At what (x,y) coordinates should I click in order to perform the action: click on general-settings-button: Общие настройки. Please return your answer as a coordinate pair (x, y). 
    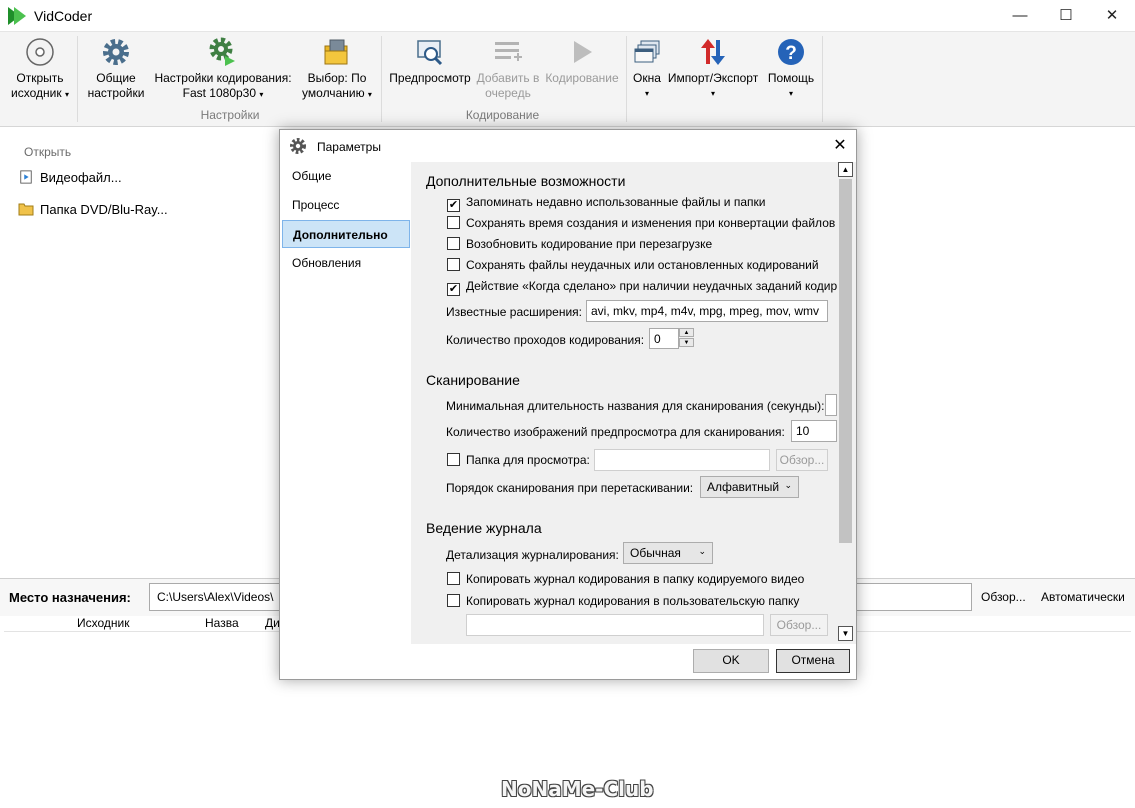
    Looking at the image, I should click on (116, 68).